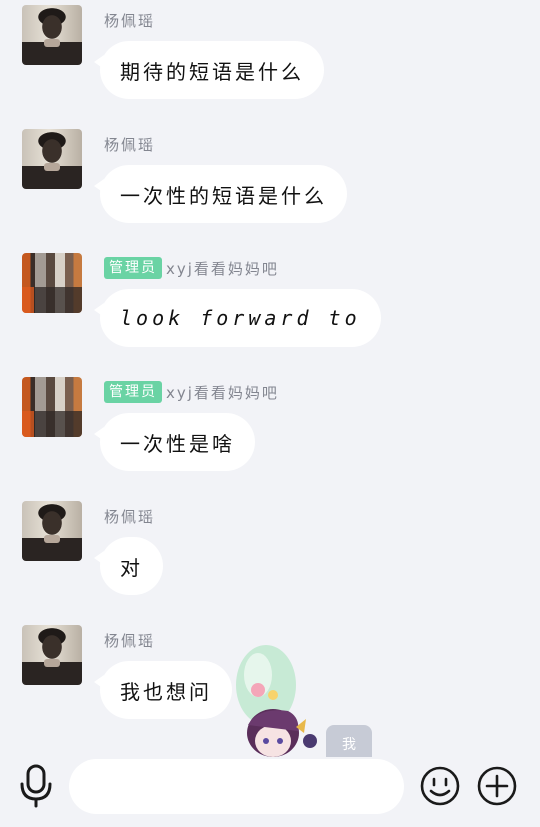 This screenshot has height=827, width=540. What do you see at coordinates (237, 318) in the screenshot?
I see `message-bubble: look forward to` at bounding box center [237, 318].